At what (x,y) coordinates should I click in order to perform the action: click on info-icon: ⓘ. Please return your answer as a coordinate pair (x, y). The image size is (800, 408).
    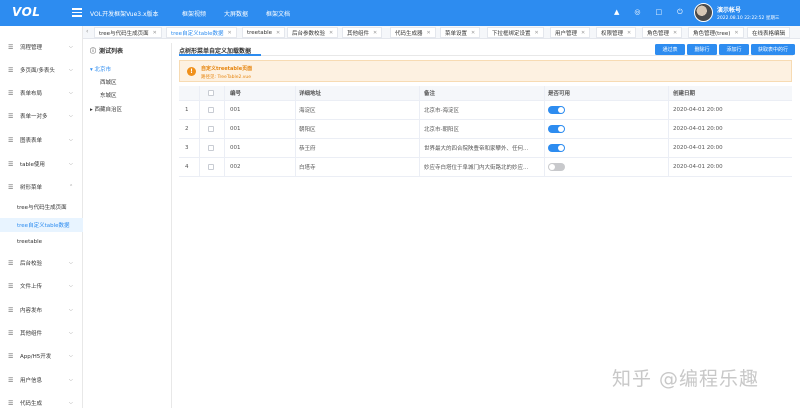
    Looking at the image, I should click on (93, 51).